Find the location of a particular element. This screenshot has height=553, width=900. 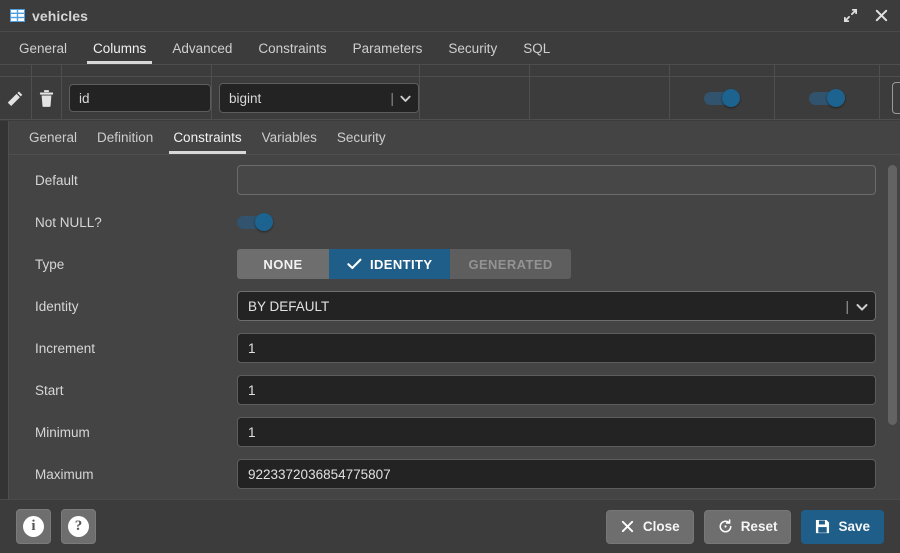

table-icon is located at coordinates (17, 15).